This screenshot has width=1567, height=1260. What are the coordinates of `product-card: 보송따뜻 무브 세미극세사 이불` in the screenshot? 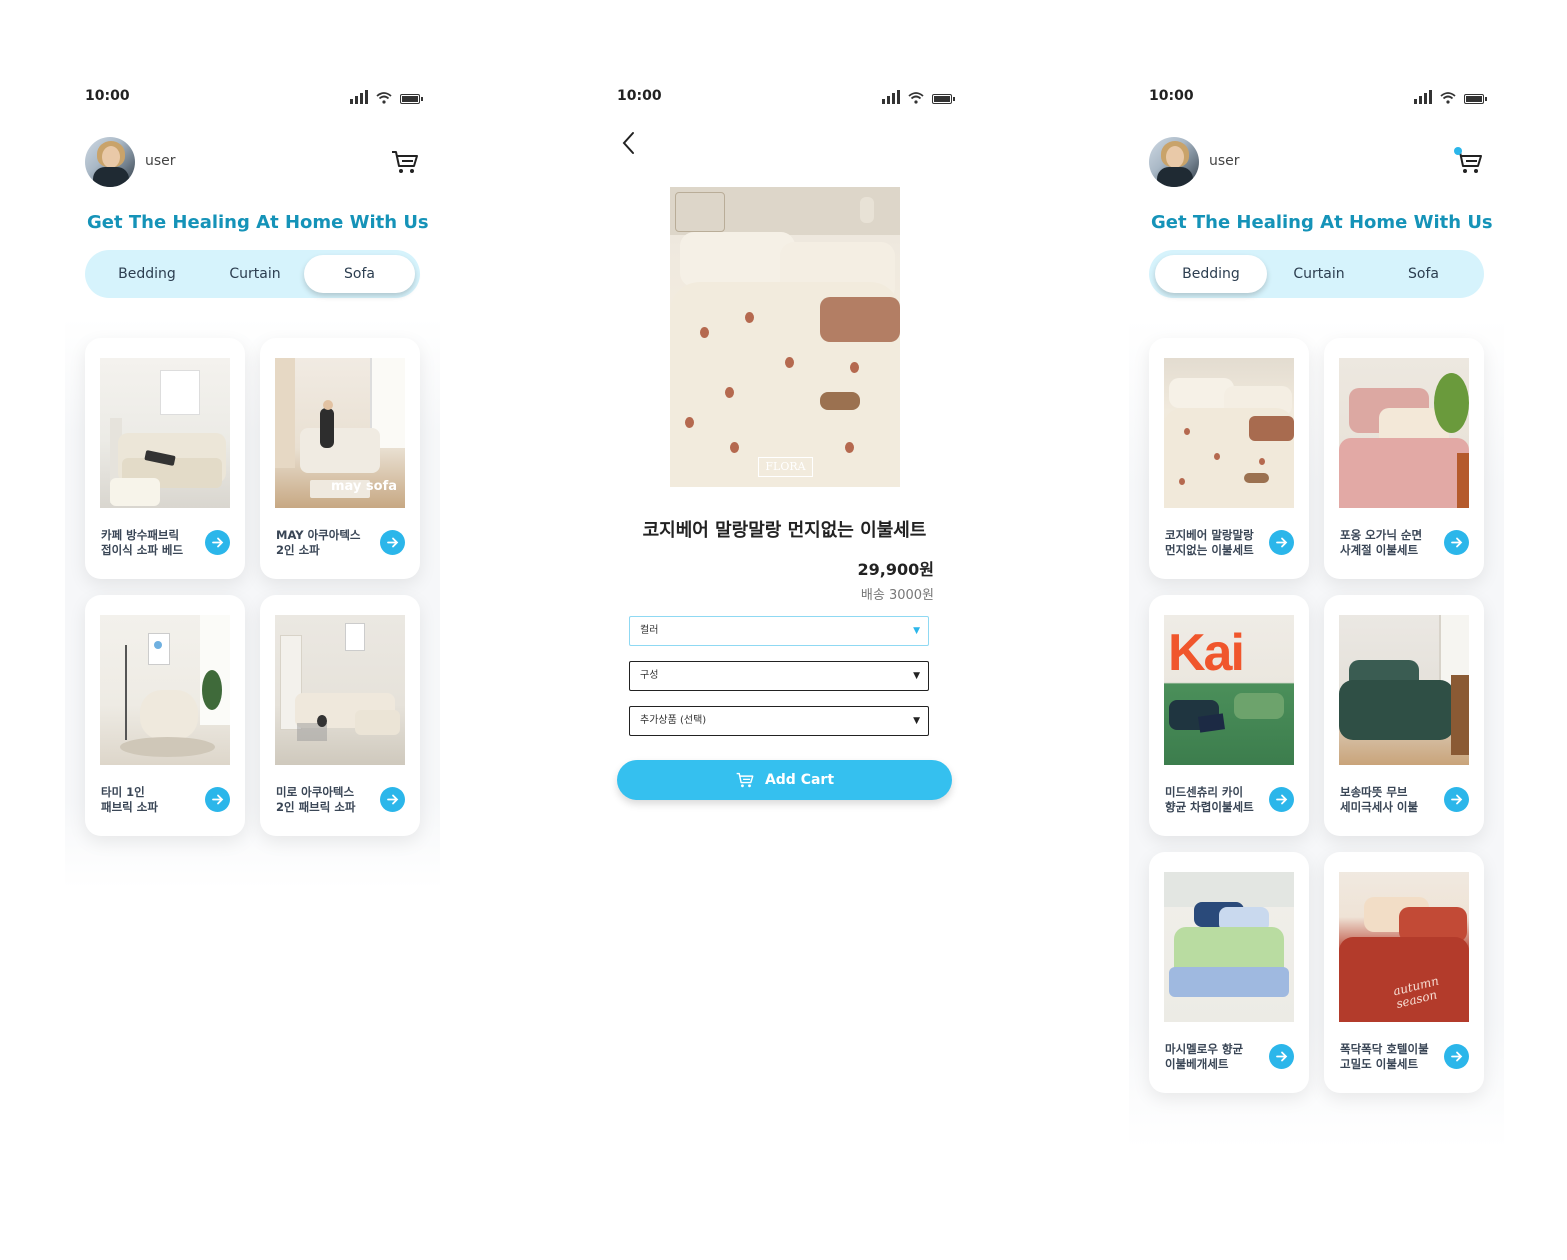 It's located at (1404, 715).